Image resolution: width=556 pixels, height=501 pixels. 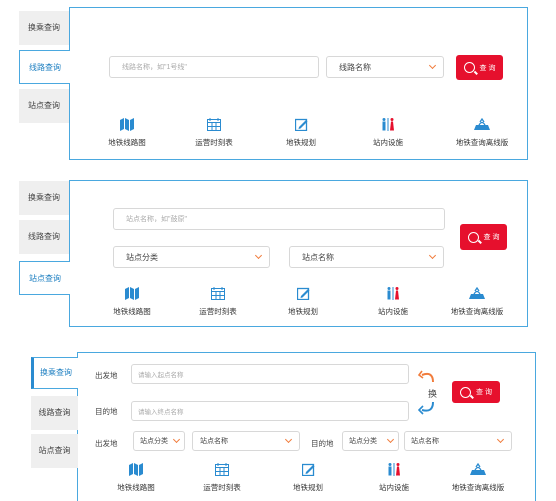 What do you see at coordinates (355, 67) in the screenshot?
I see `line-name-select-value: 线路名称` at bounding box center [355, 67].